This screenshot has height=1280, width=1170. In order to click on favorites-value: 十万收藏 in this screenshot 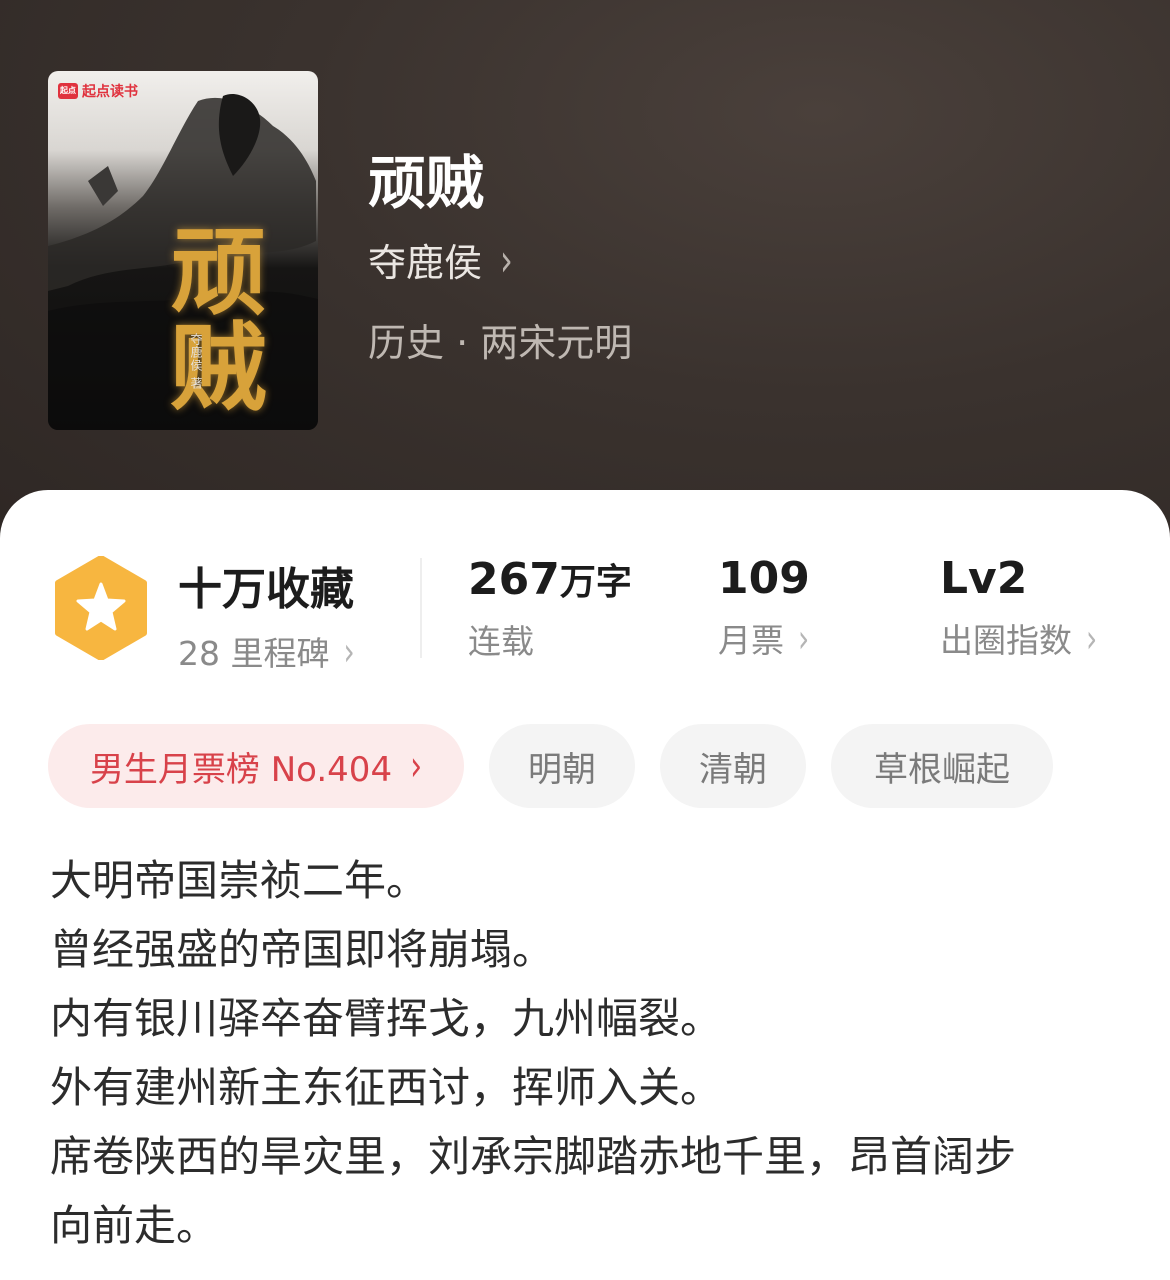, I will do `click(266, 589)`.